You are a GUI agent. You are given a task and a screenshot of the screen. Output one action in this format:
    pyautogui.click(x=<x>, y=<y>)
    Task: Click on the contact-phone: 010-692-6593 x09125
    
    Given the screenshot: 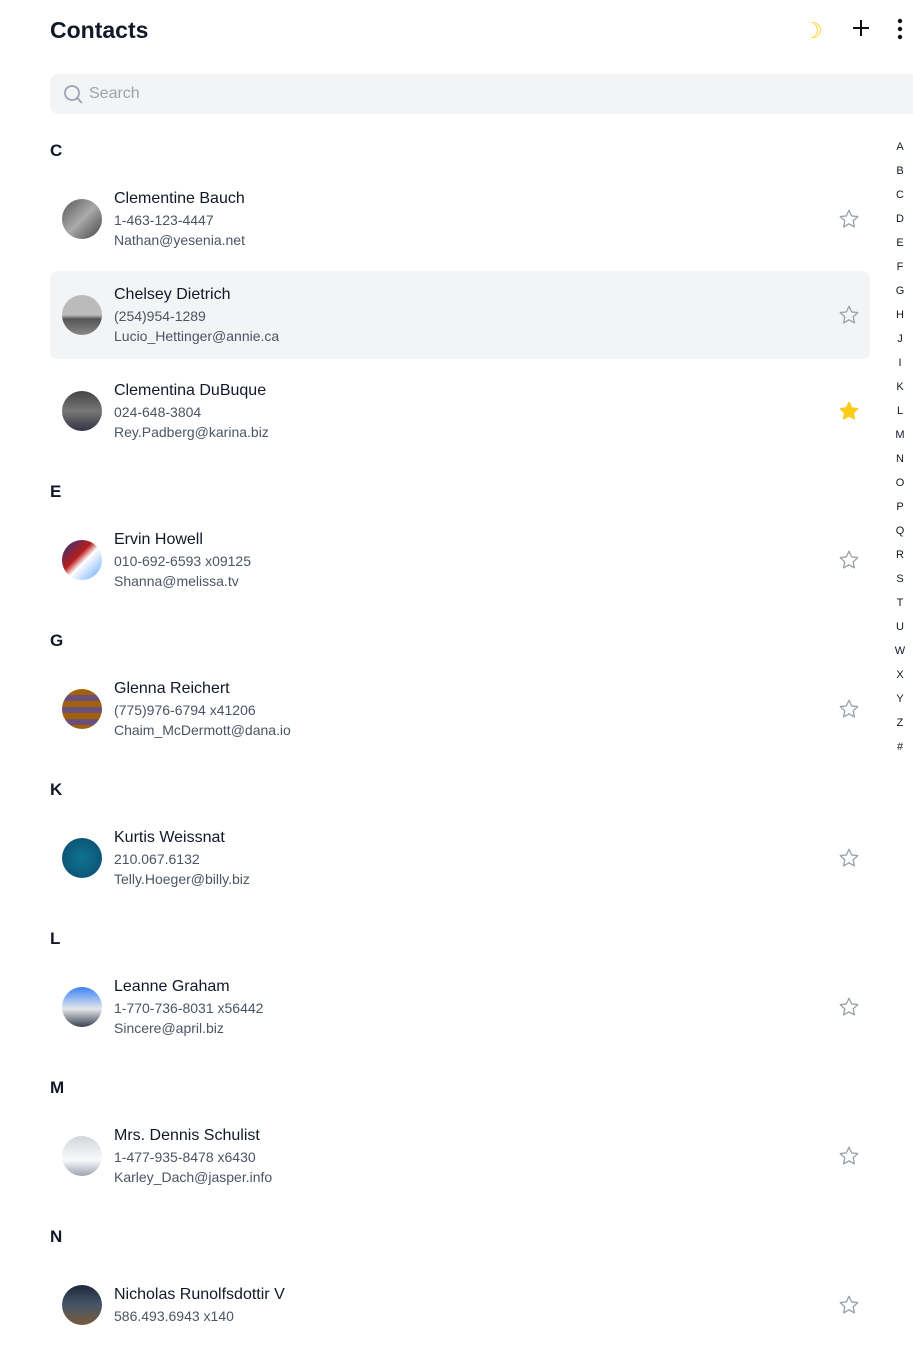 What is the action you would take?
    pyautogui.click(x=183, y=561)
    